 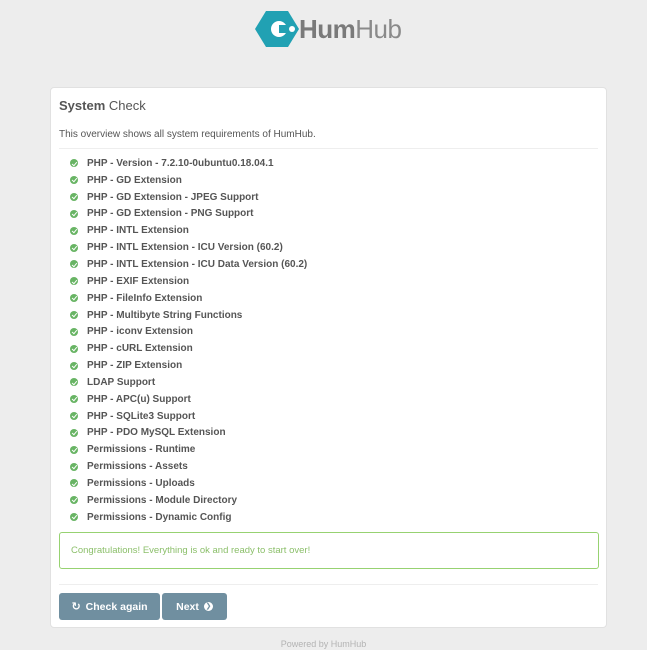 I want to click on next-button: Next ❯, so click(x=194, y=606).